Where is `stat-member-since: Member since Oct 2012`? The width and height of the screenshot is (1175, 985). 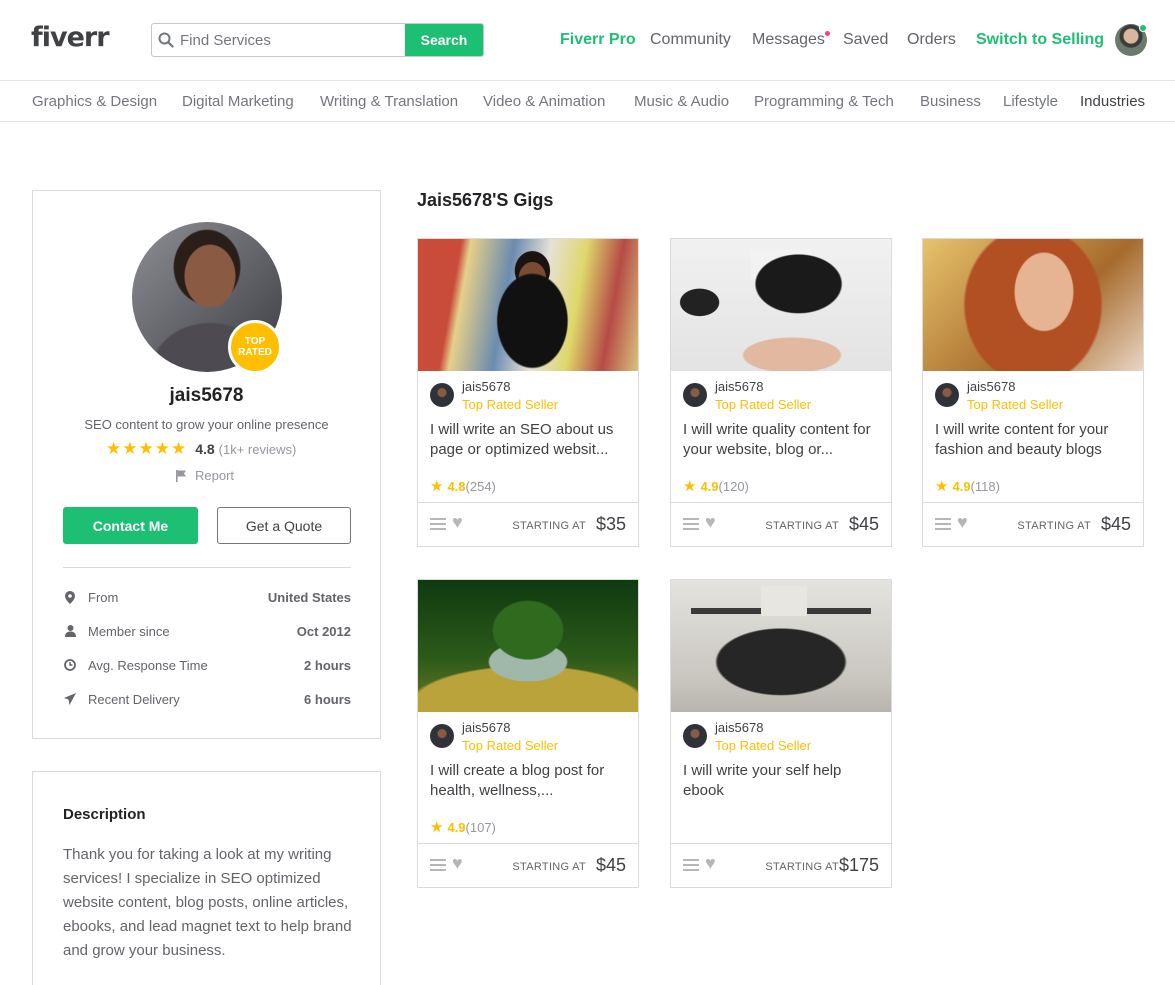
stat-member-since: Member since Oct 2012 is located at coordinates (207, 634).